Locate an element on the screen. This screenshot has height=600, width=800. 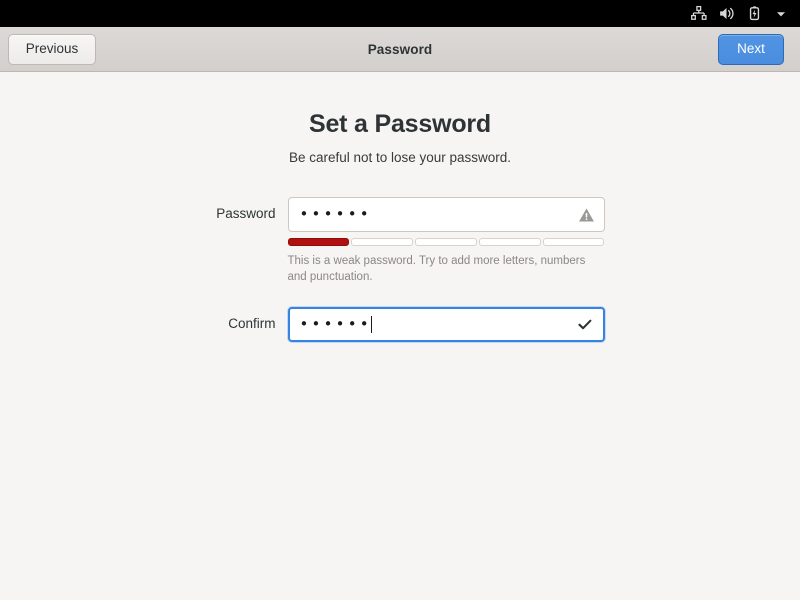
page-title: Set a Password is located at coordinates (399, 124).